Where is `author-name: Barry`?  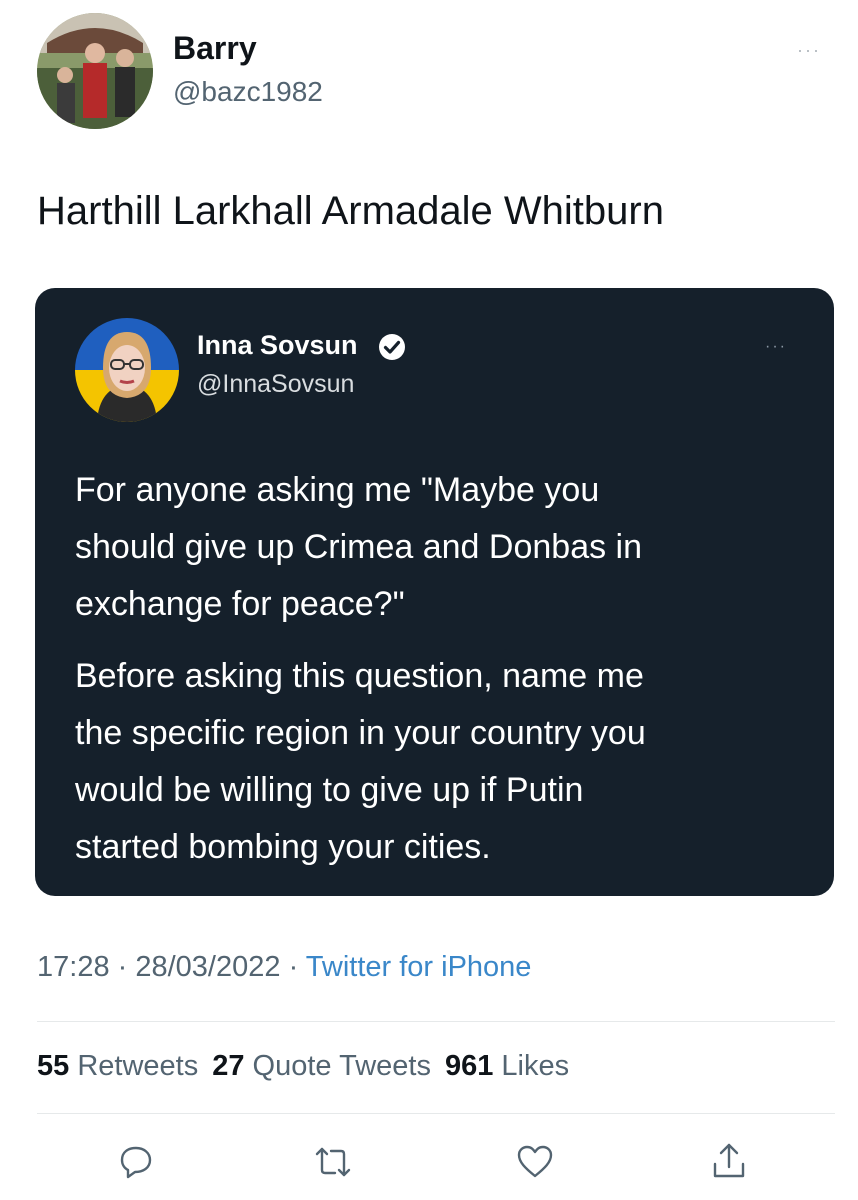
author-name: Barry is located at coordinates (215, 48).